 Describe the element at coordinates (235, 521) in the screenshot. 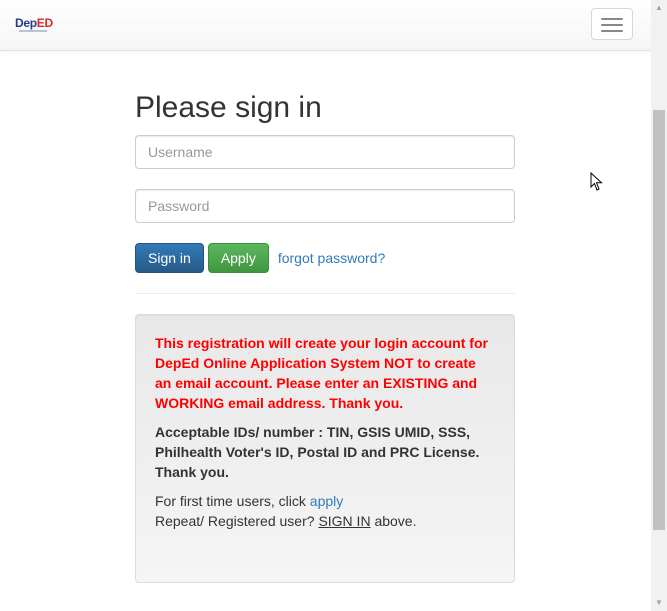

I see `repeat-text: Repeat/ Registered user?` at that location.